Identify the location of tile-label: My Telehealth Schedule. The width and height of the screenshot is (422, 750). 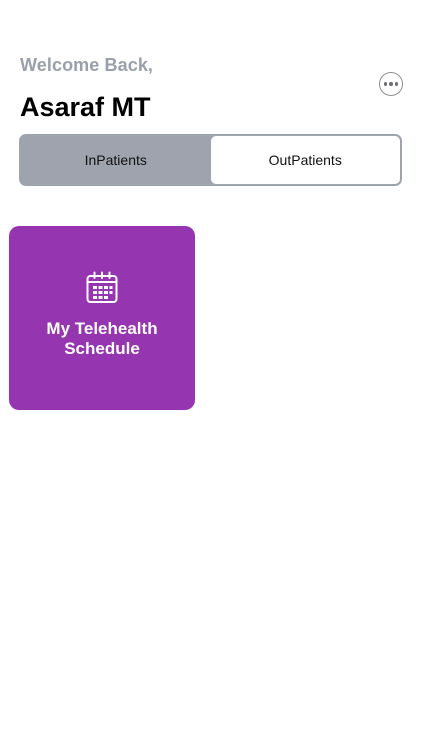
(102, 338).